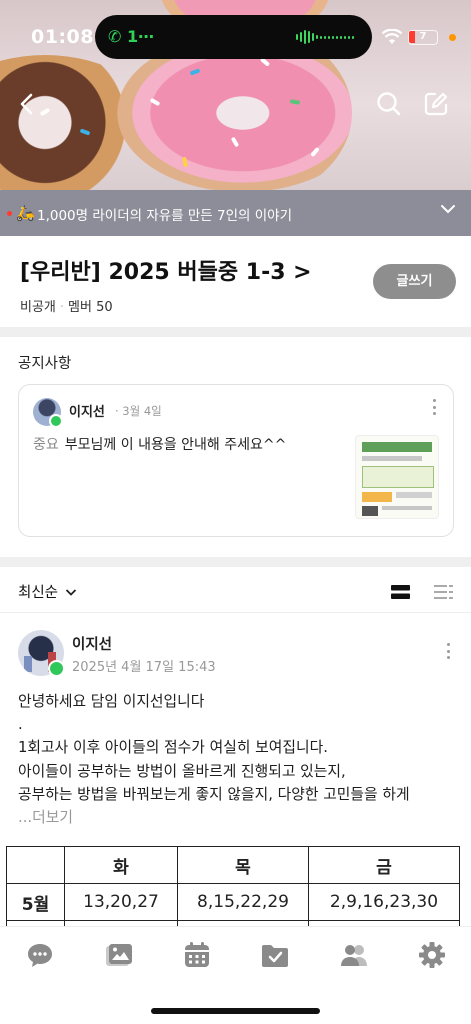  I want to click on sort-divider, so click(235, 612).